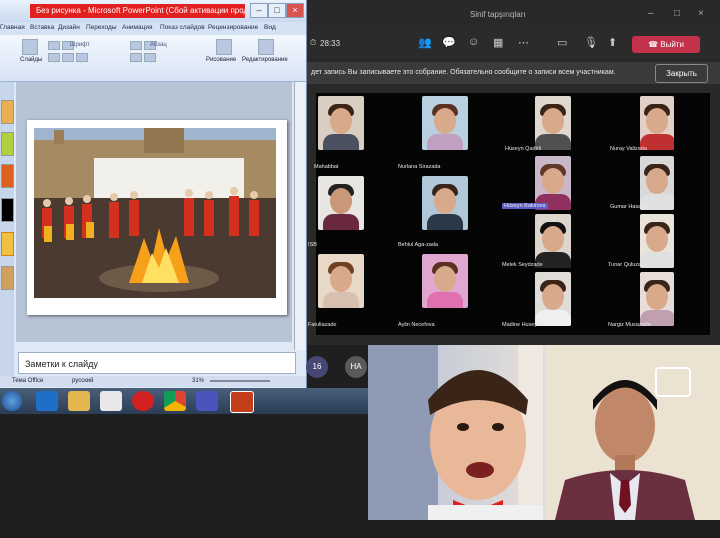 The height and width of the screenshot is (538, 720). Describe the element at coordinates (322, 325) in the screenshot. I see `participant-name: Fatullazade` at that location.